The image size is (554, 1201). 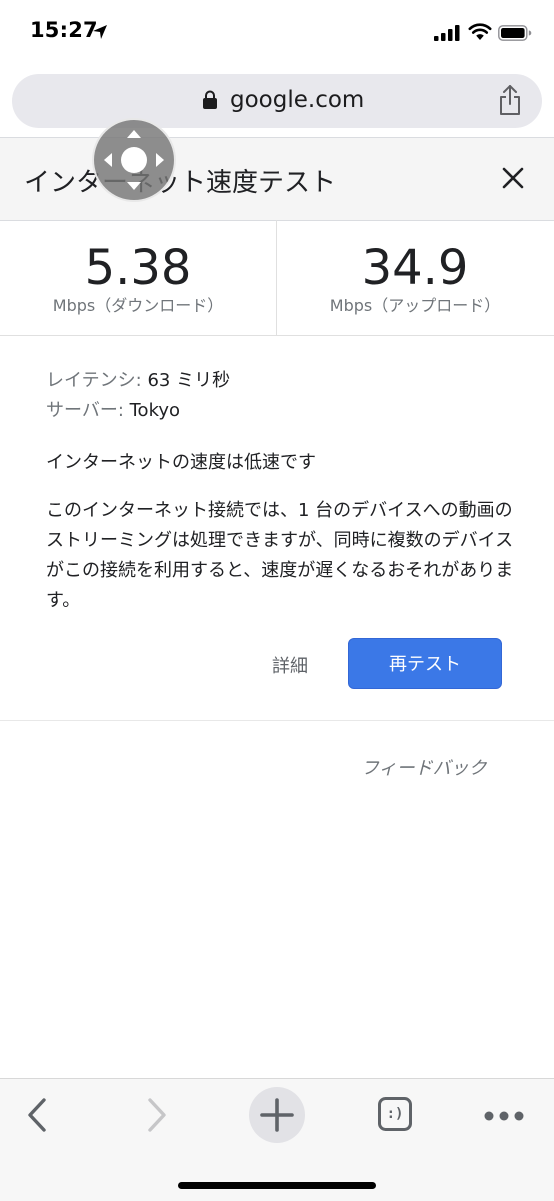 What do you see at coordinates (281, 381) in the screenshot?
I see `latency-row: レイテンシ: 63 ミリ秒` at bounding box center [281, 381].